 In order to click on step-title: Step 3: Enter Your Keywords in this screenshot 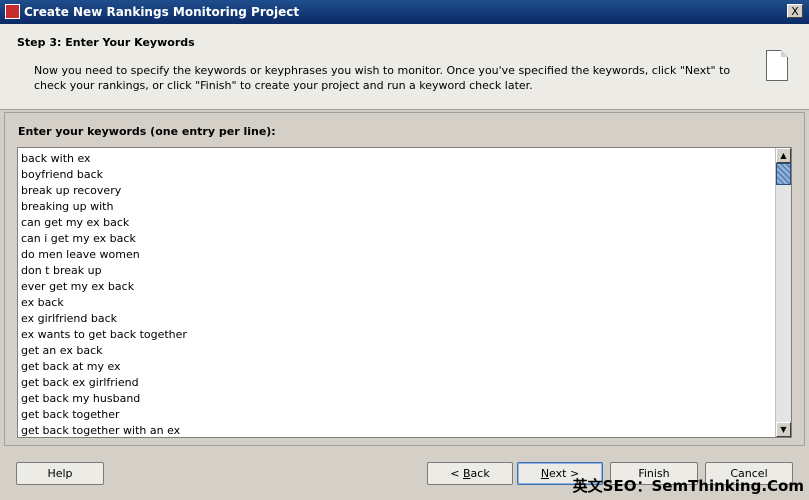, I will do `click(106, 42)`.